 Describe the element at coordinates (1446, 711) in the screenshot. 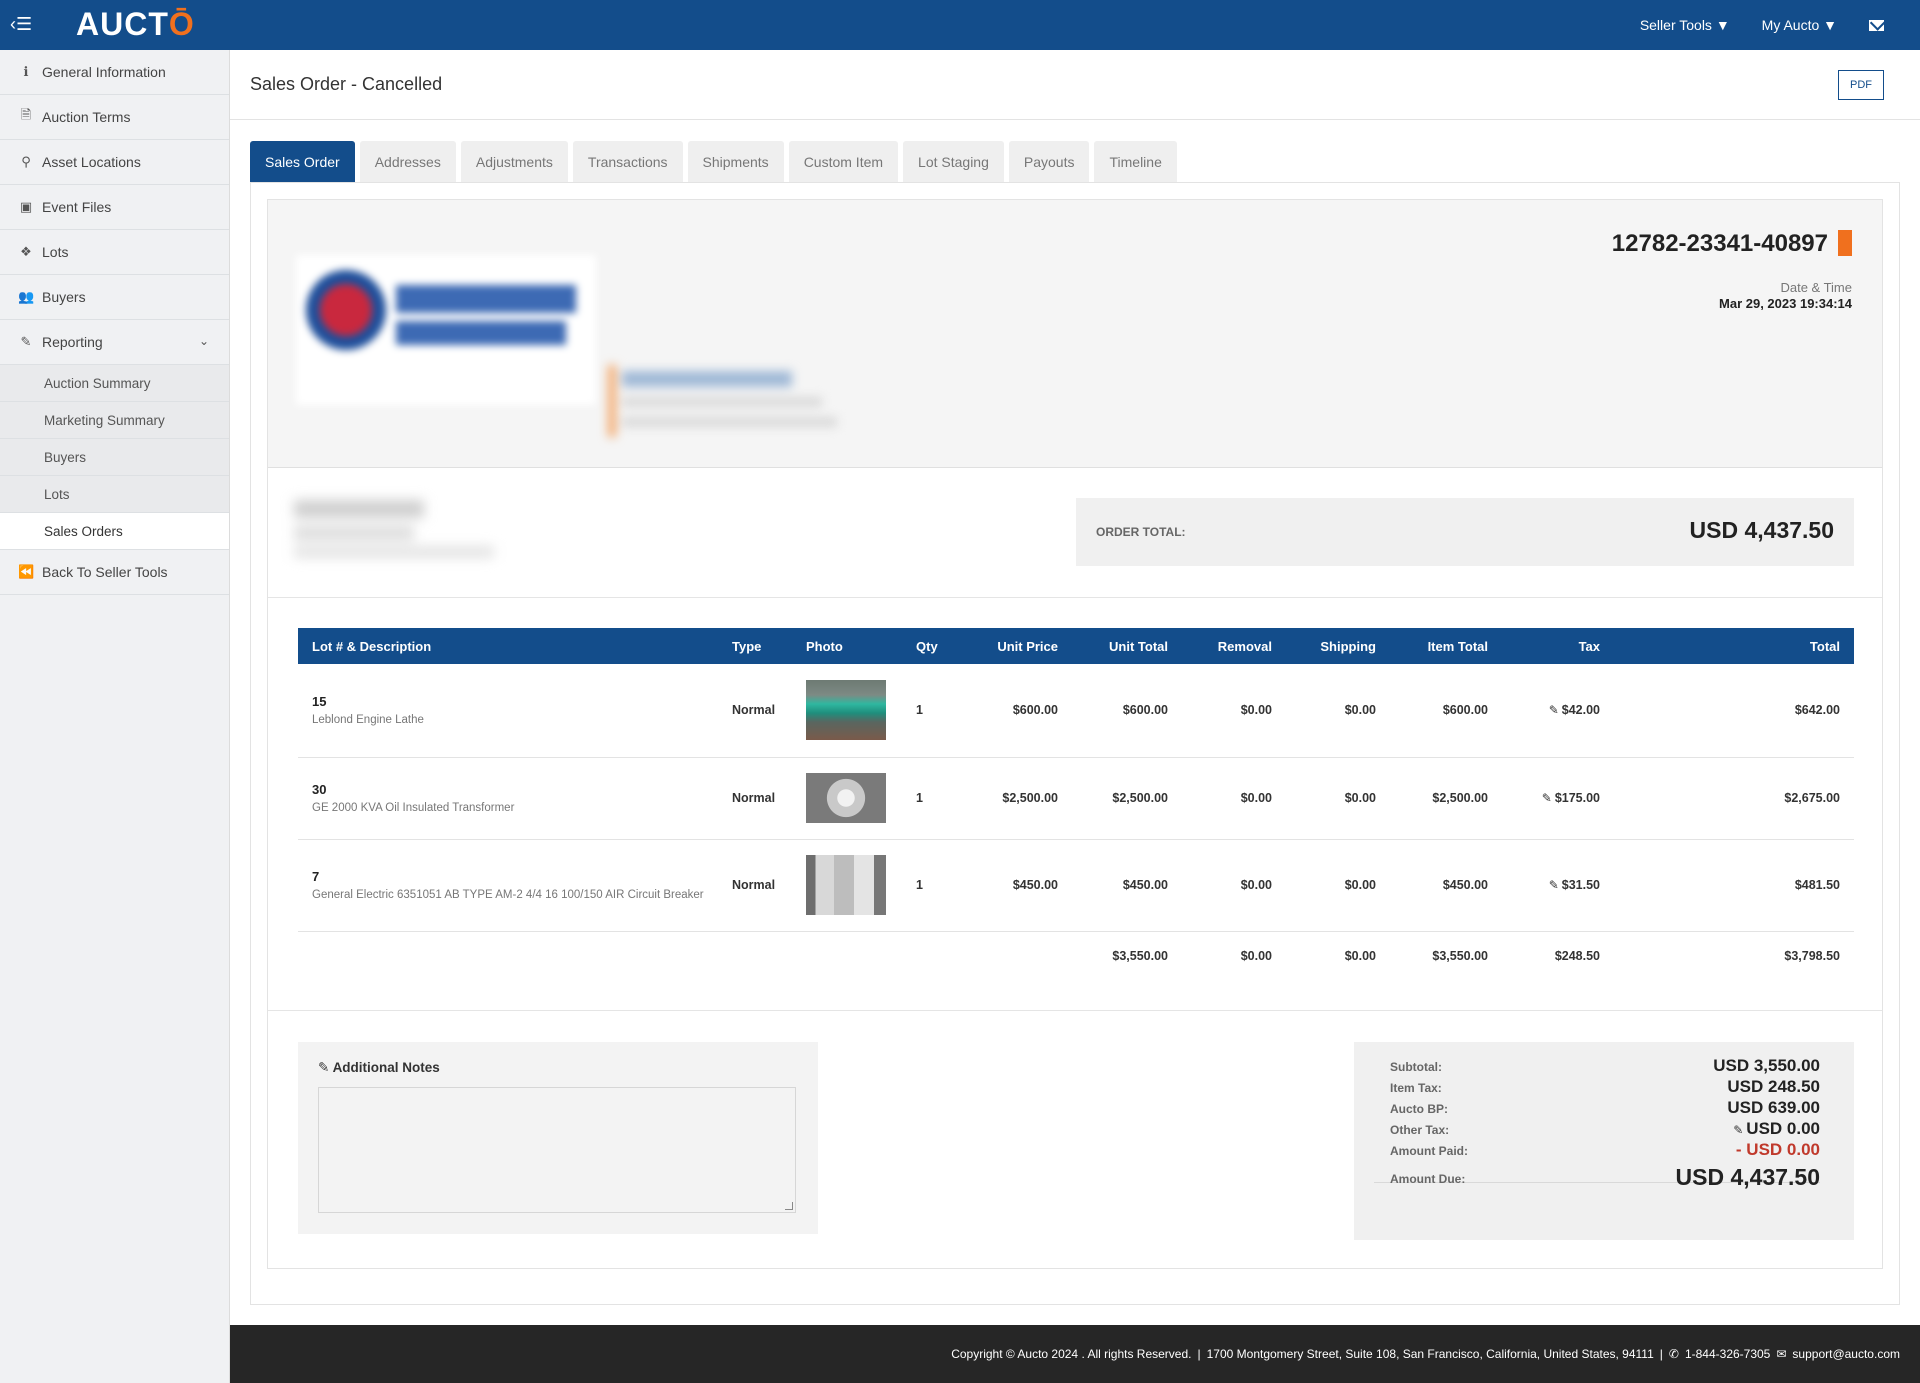

I see `item-total-cell: $600.00` at that location.